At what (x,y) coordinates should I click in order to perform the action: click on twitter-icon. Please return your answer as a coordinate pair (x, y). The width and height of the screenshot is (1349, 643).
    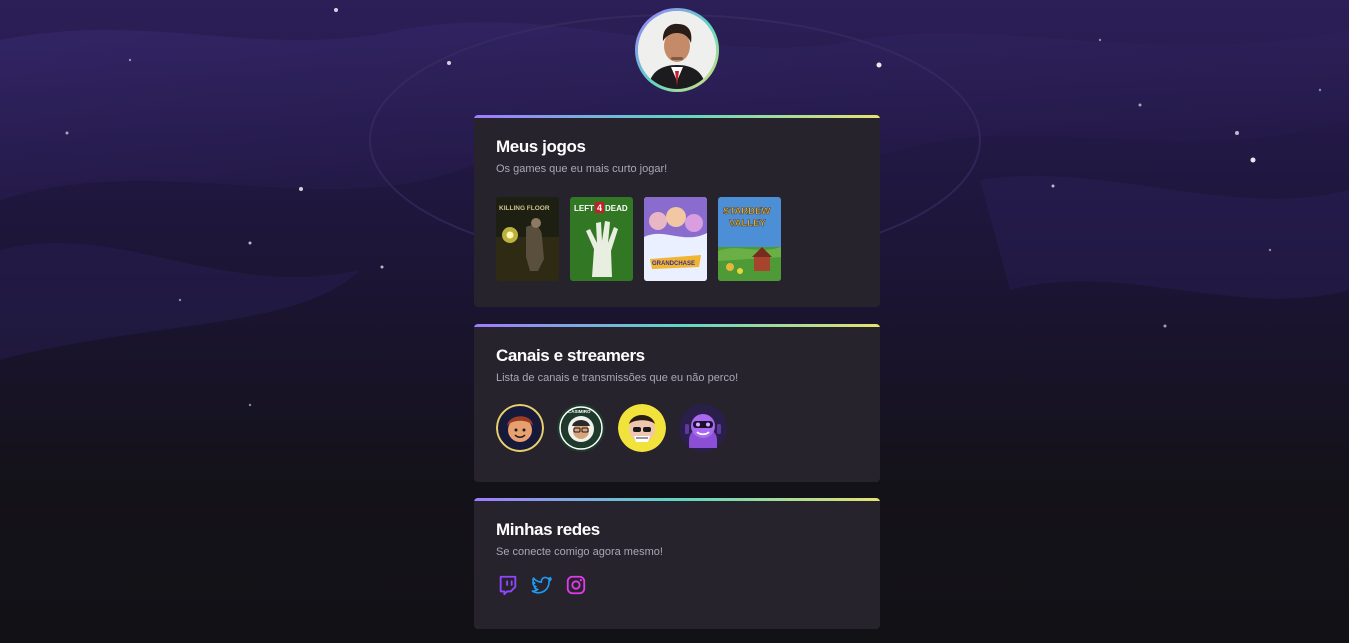
    Looking at the image, I should click on (541, 585).